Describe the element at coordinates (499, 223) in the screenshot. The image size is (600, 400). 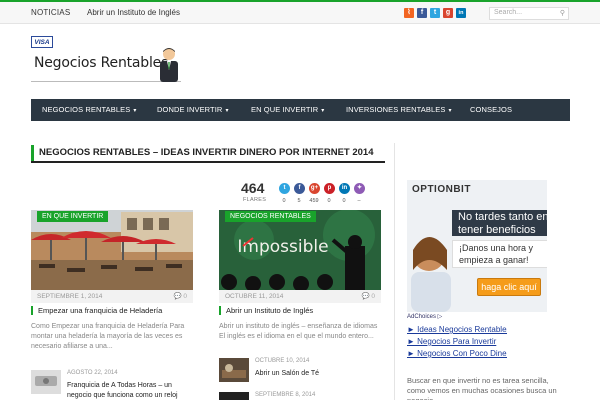
I see `ad-headline: No tardes tanto en tener beneficios` at that location.